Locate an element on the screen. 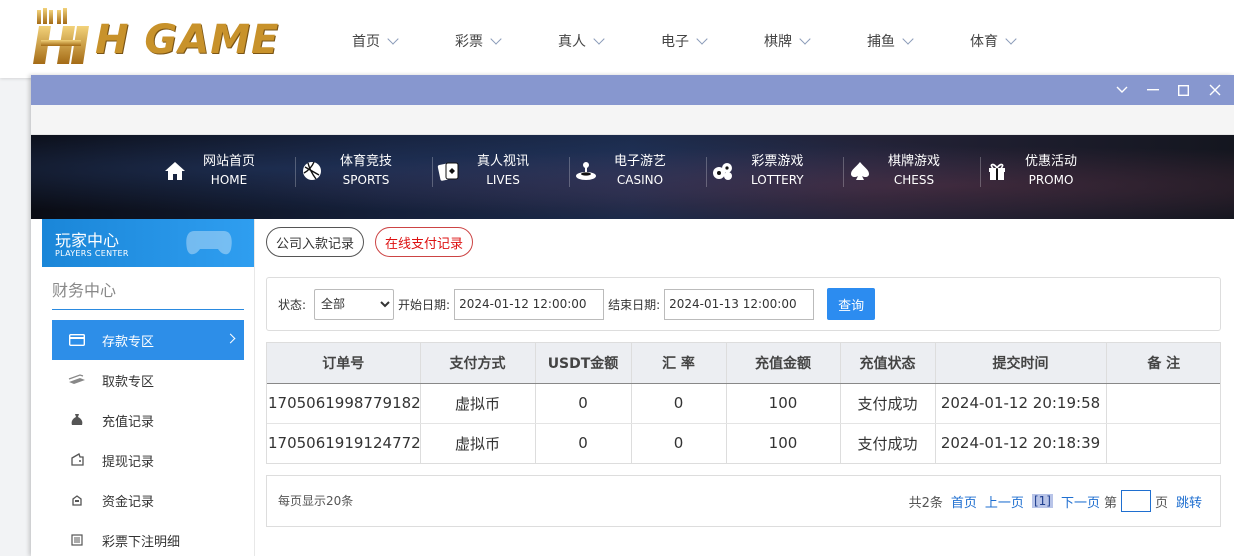 This screenshot has width=1234, height=556. minimize-button is located at coordinates (1152, 90).